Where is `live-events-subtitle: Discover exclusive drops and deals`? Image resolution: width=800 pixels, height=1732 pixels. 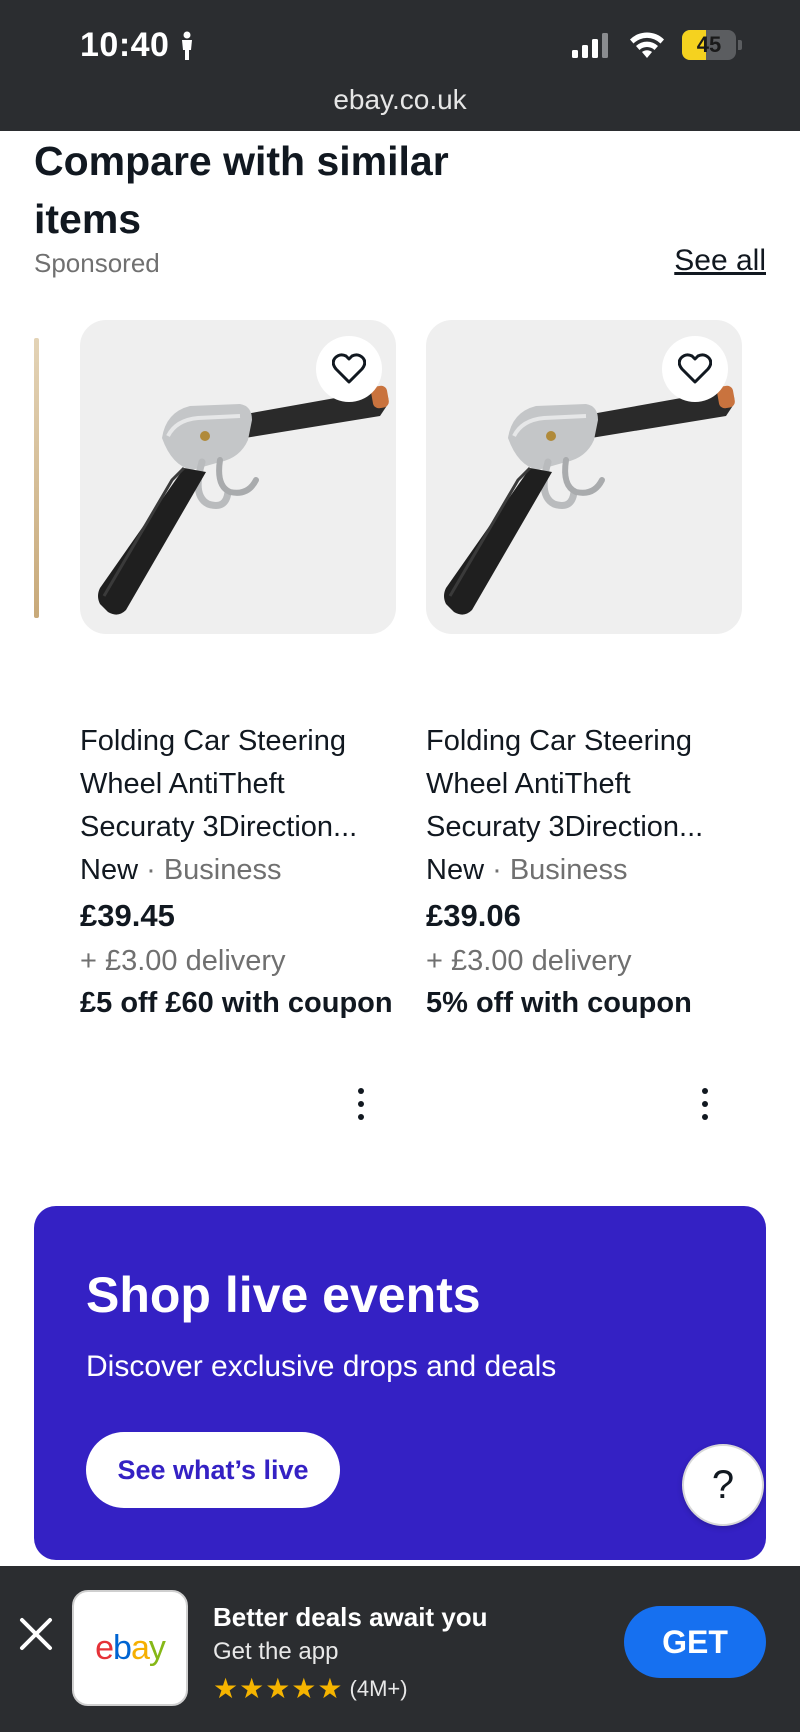 live-events-subtitle: Discover exclusive drops and deals is located at coordinates (321, 1366).